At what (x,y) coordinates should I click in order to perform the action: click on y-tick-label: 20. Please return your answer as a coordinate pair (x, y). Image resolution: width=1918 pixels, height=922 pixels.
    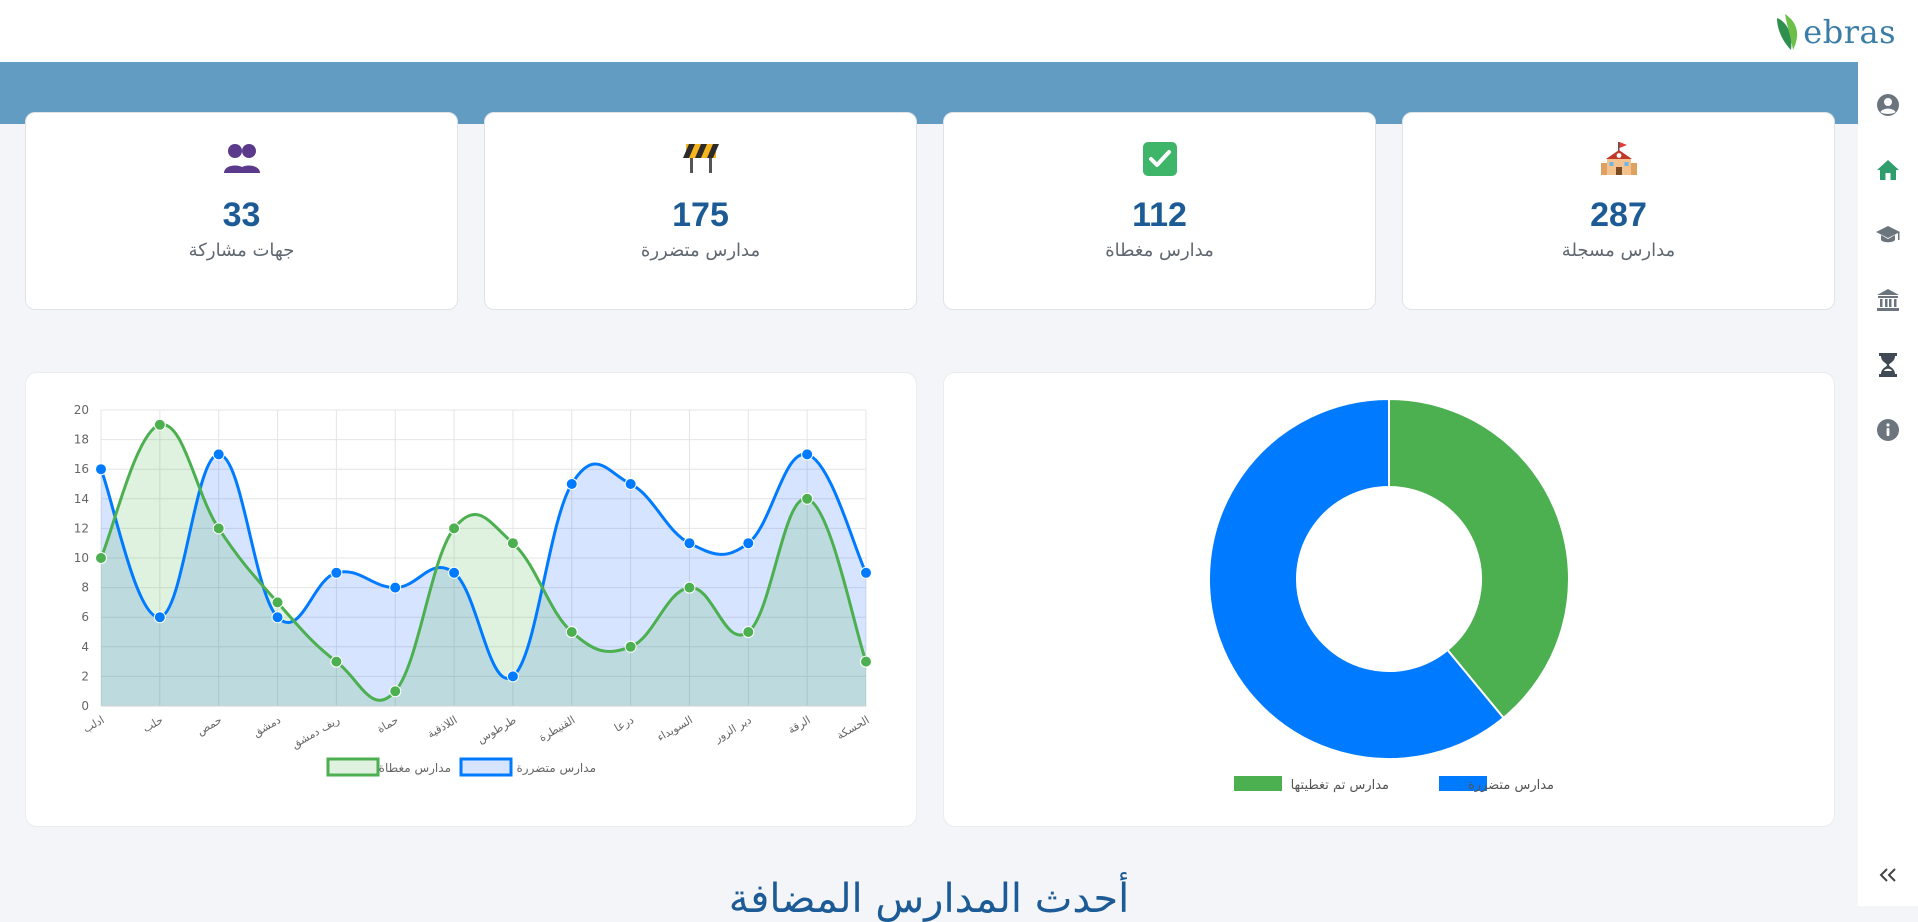
    Looking at the image, I should click on (81, 410).